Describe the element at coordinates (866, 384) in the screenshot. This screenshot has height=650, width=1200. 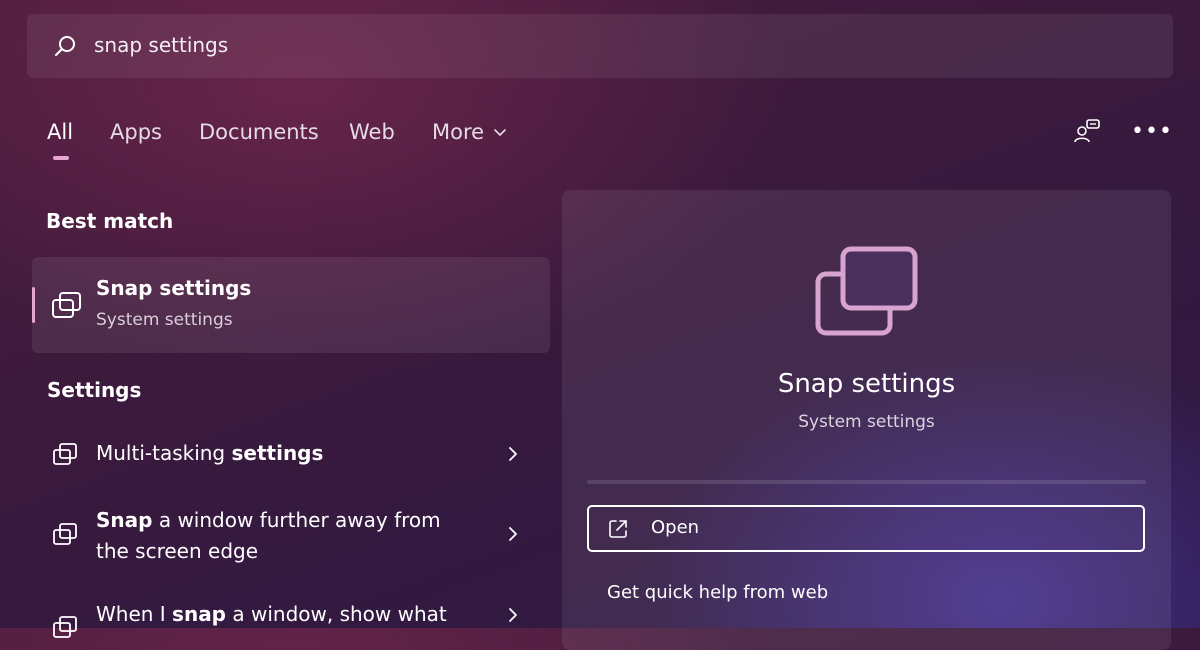
I see `preview-title: Snap settings` at that location.